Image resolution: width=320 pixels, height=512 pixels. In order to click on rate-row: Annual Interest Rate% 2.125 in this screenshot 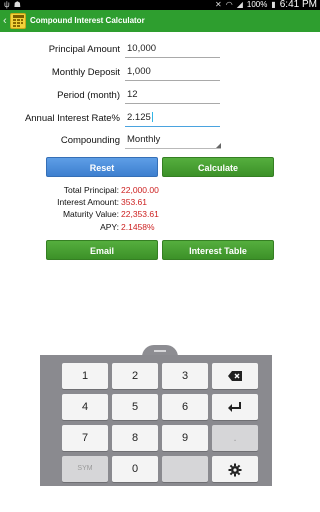, I will do `click(160, 119)`.